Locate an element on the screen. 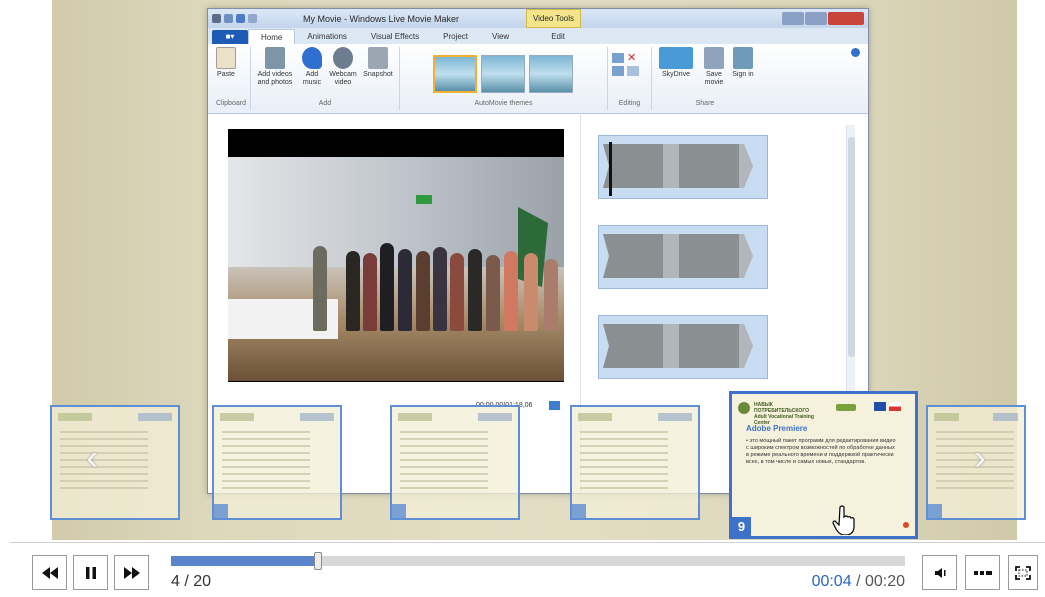 This screenshot has width=1045, height=597. pause-icon is located at coordinates (90, 572).